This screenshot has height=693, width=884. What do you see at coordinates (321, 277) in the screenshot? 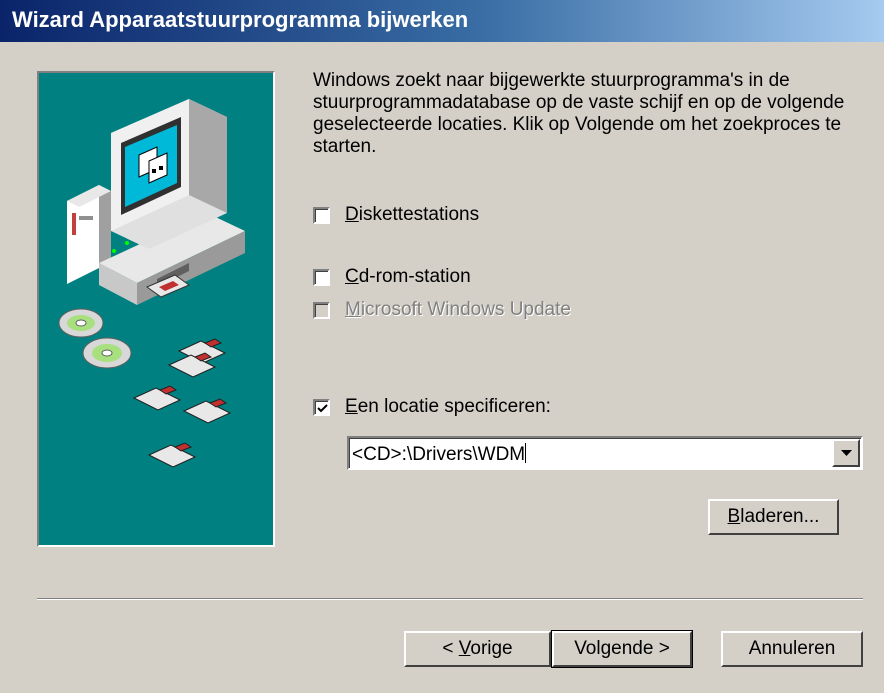
I see `cd-rom-station-checkbox` at bounding box center [321, 277].